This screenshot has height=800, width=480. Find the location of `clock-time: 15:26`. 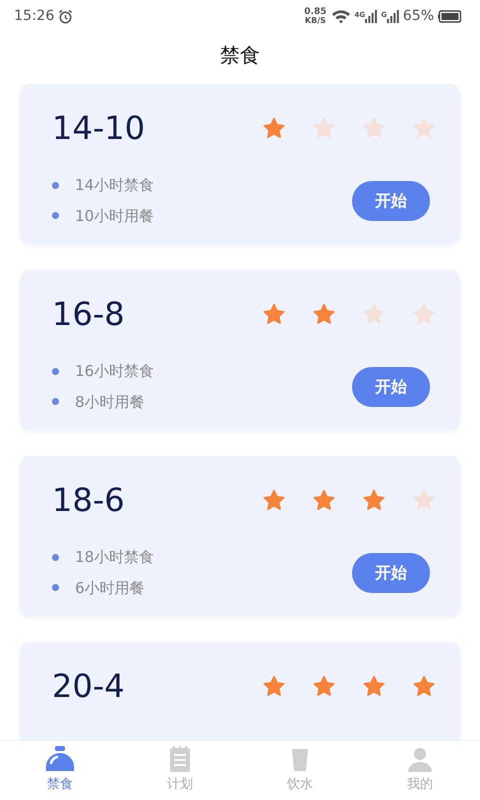

clock-time: 15:26 is located at coordinates (34, 16).